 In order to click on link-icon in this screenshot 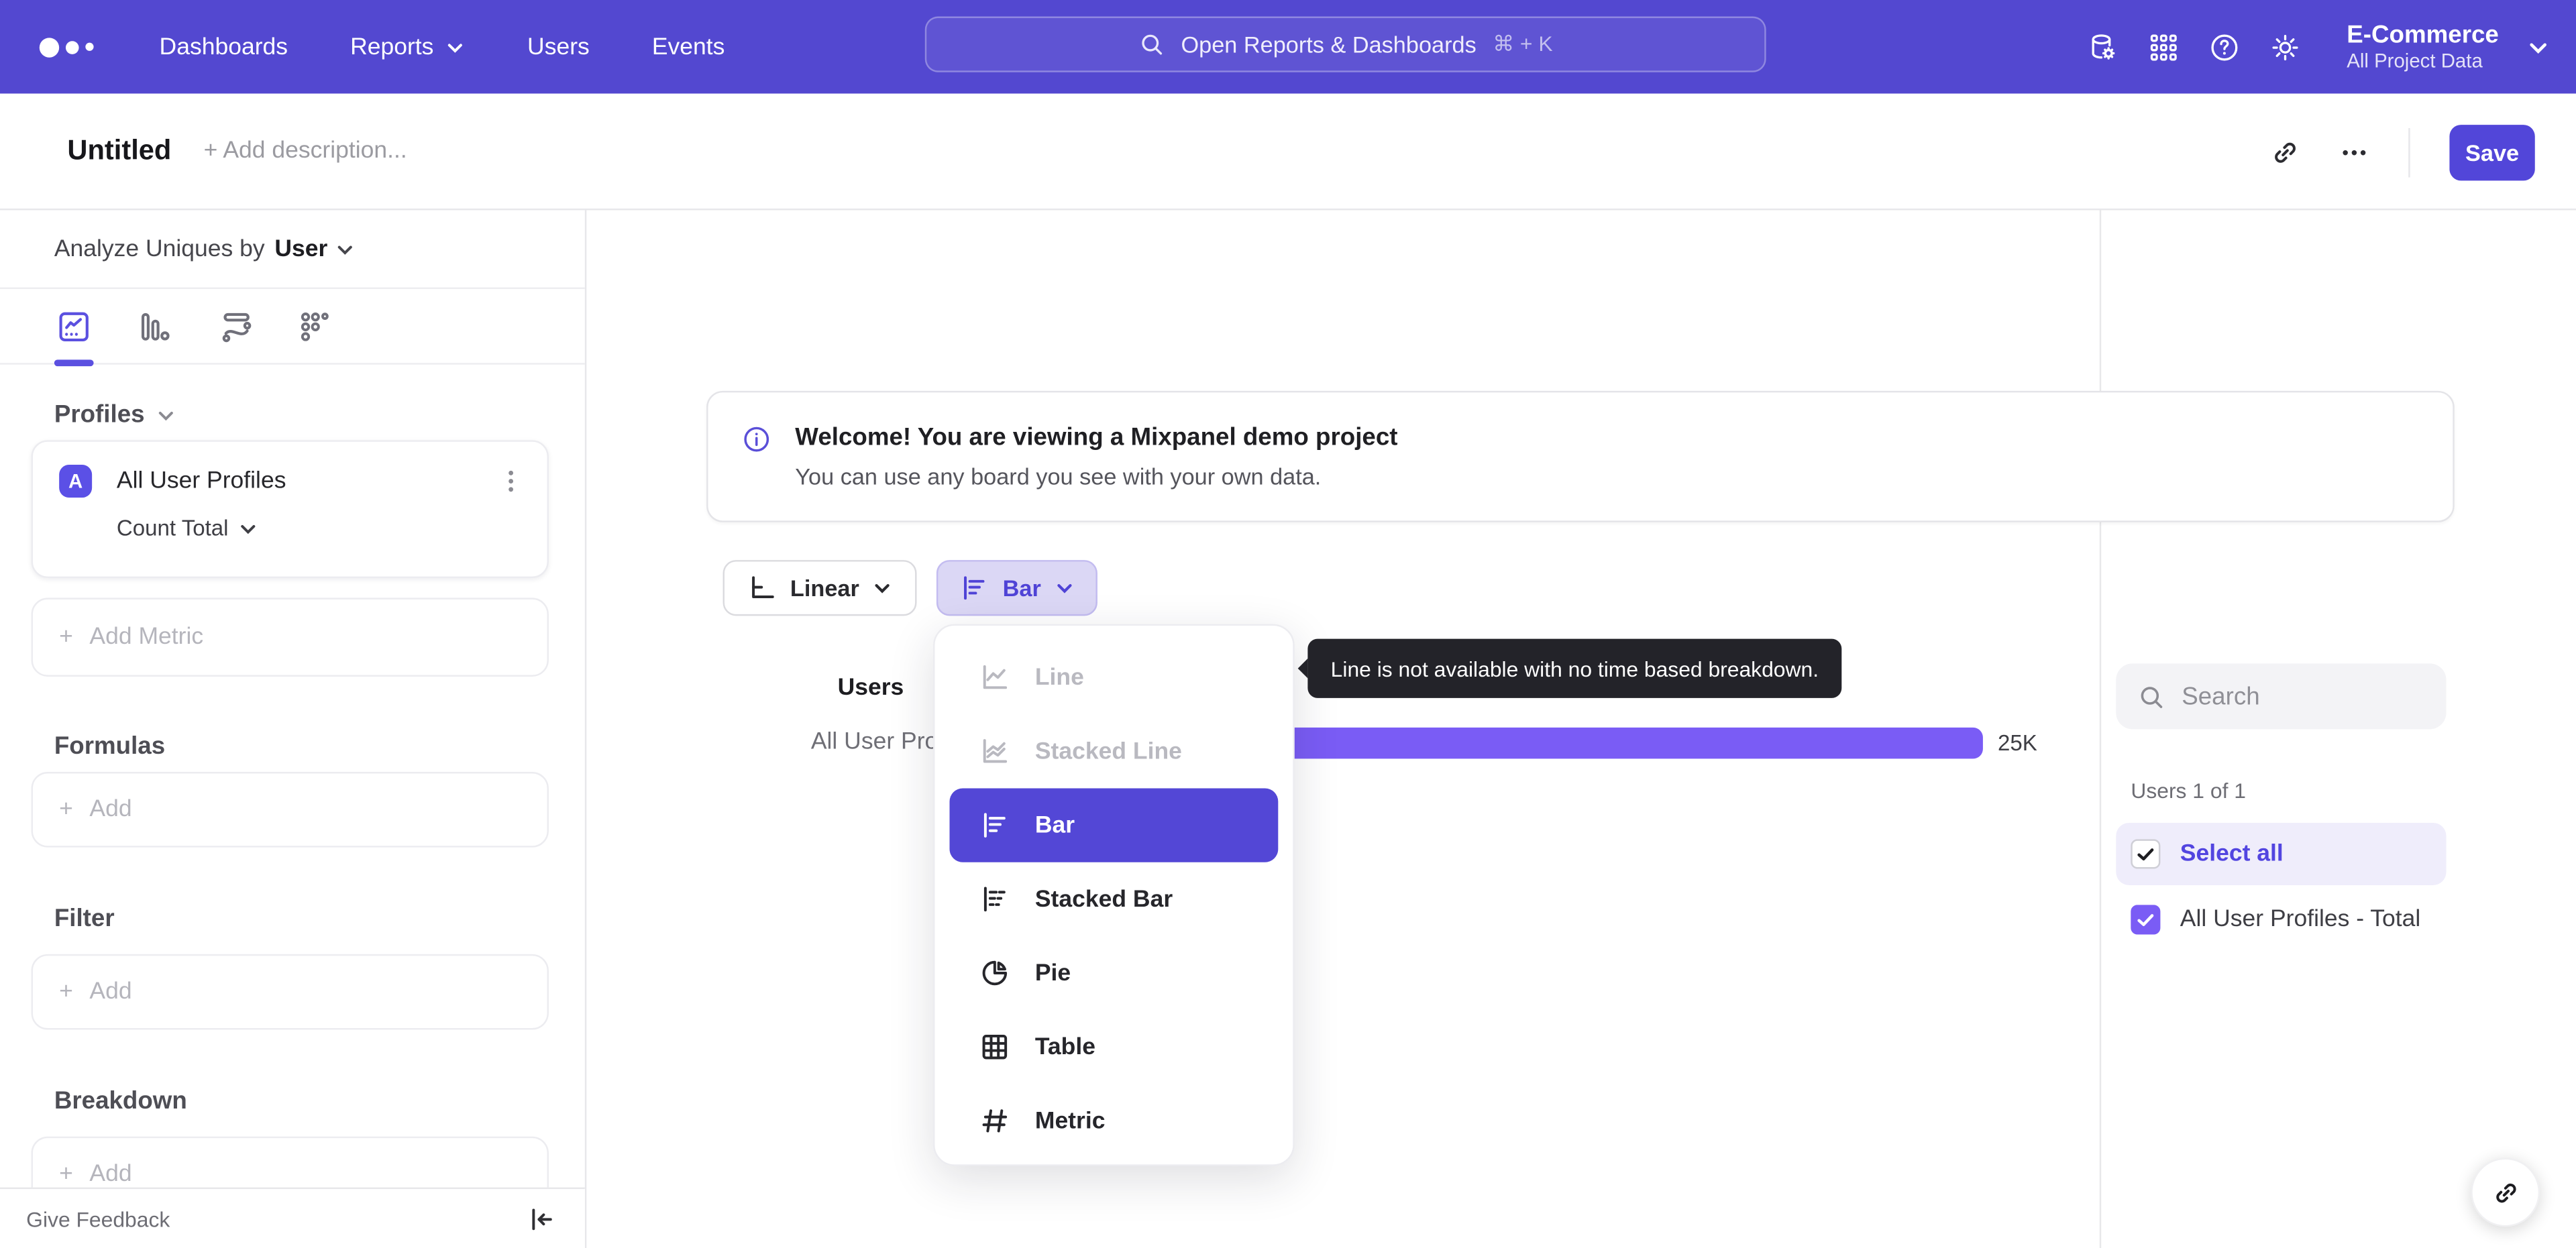, I will do `click(2506, 1192)`.